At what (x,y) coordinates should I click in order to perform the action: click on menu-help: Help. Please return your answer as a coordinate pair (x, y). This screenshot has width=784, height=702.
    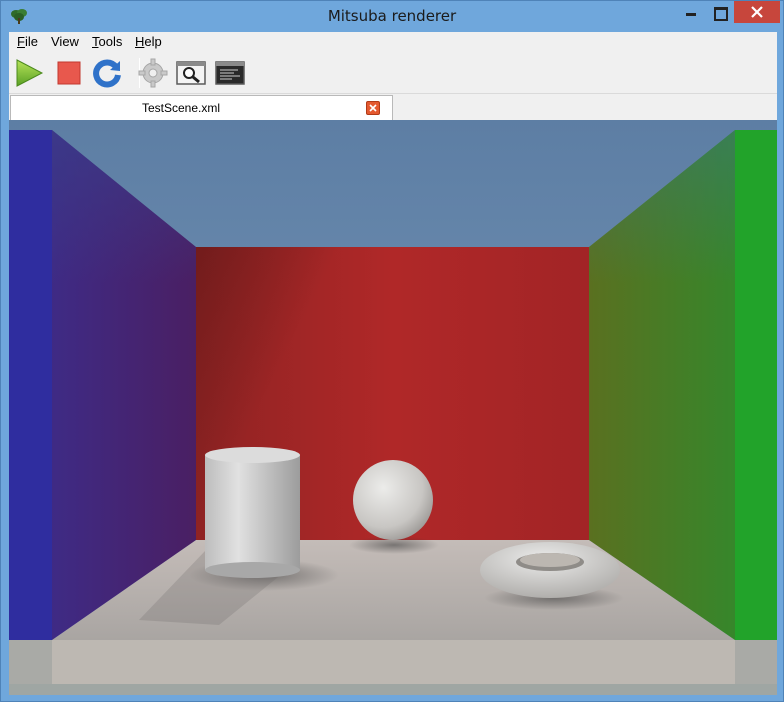
    Looking at the image, I should click on (148, 41).